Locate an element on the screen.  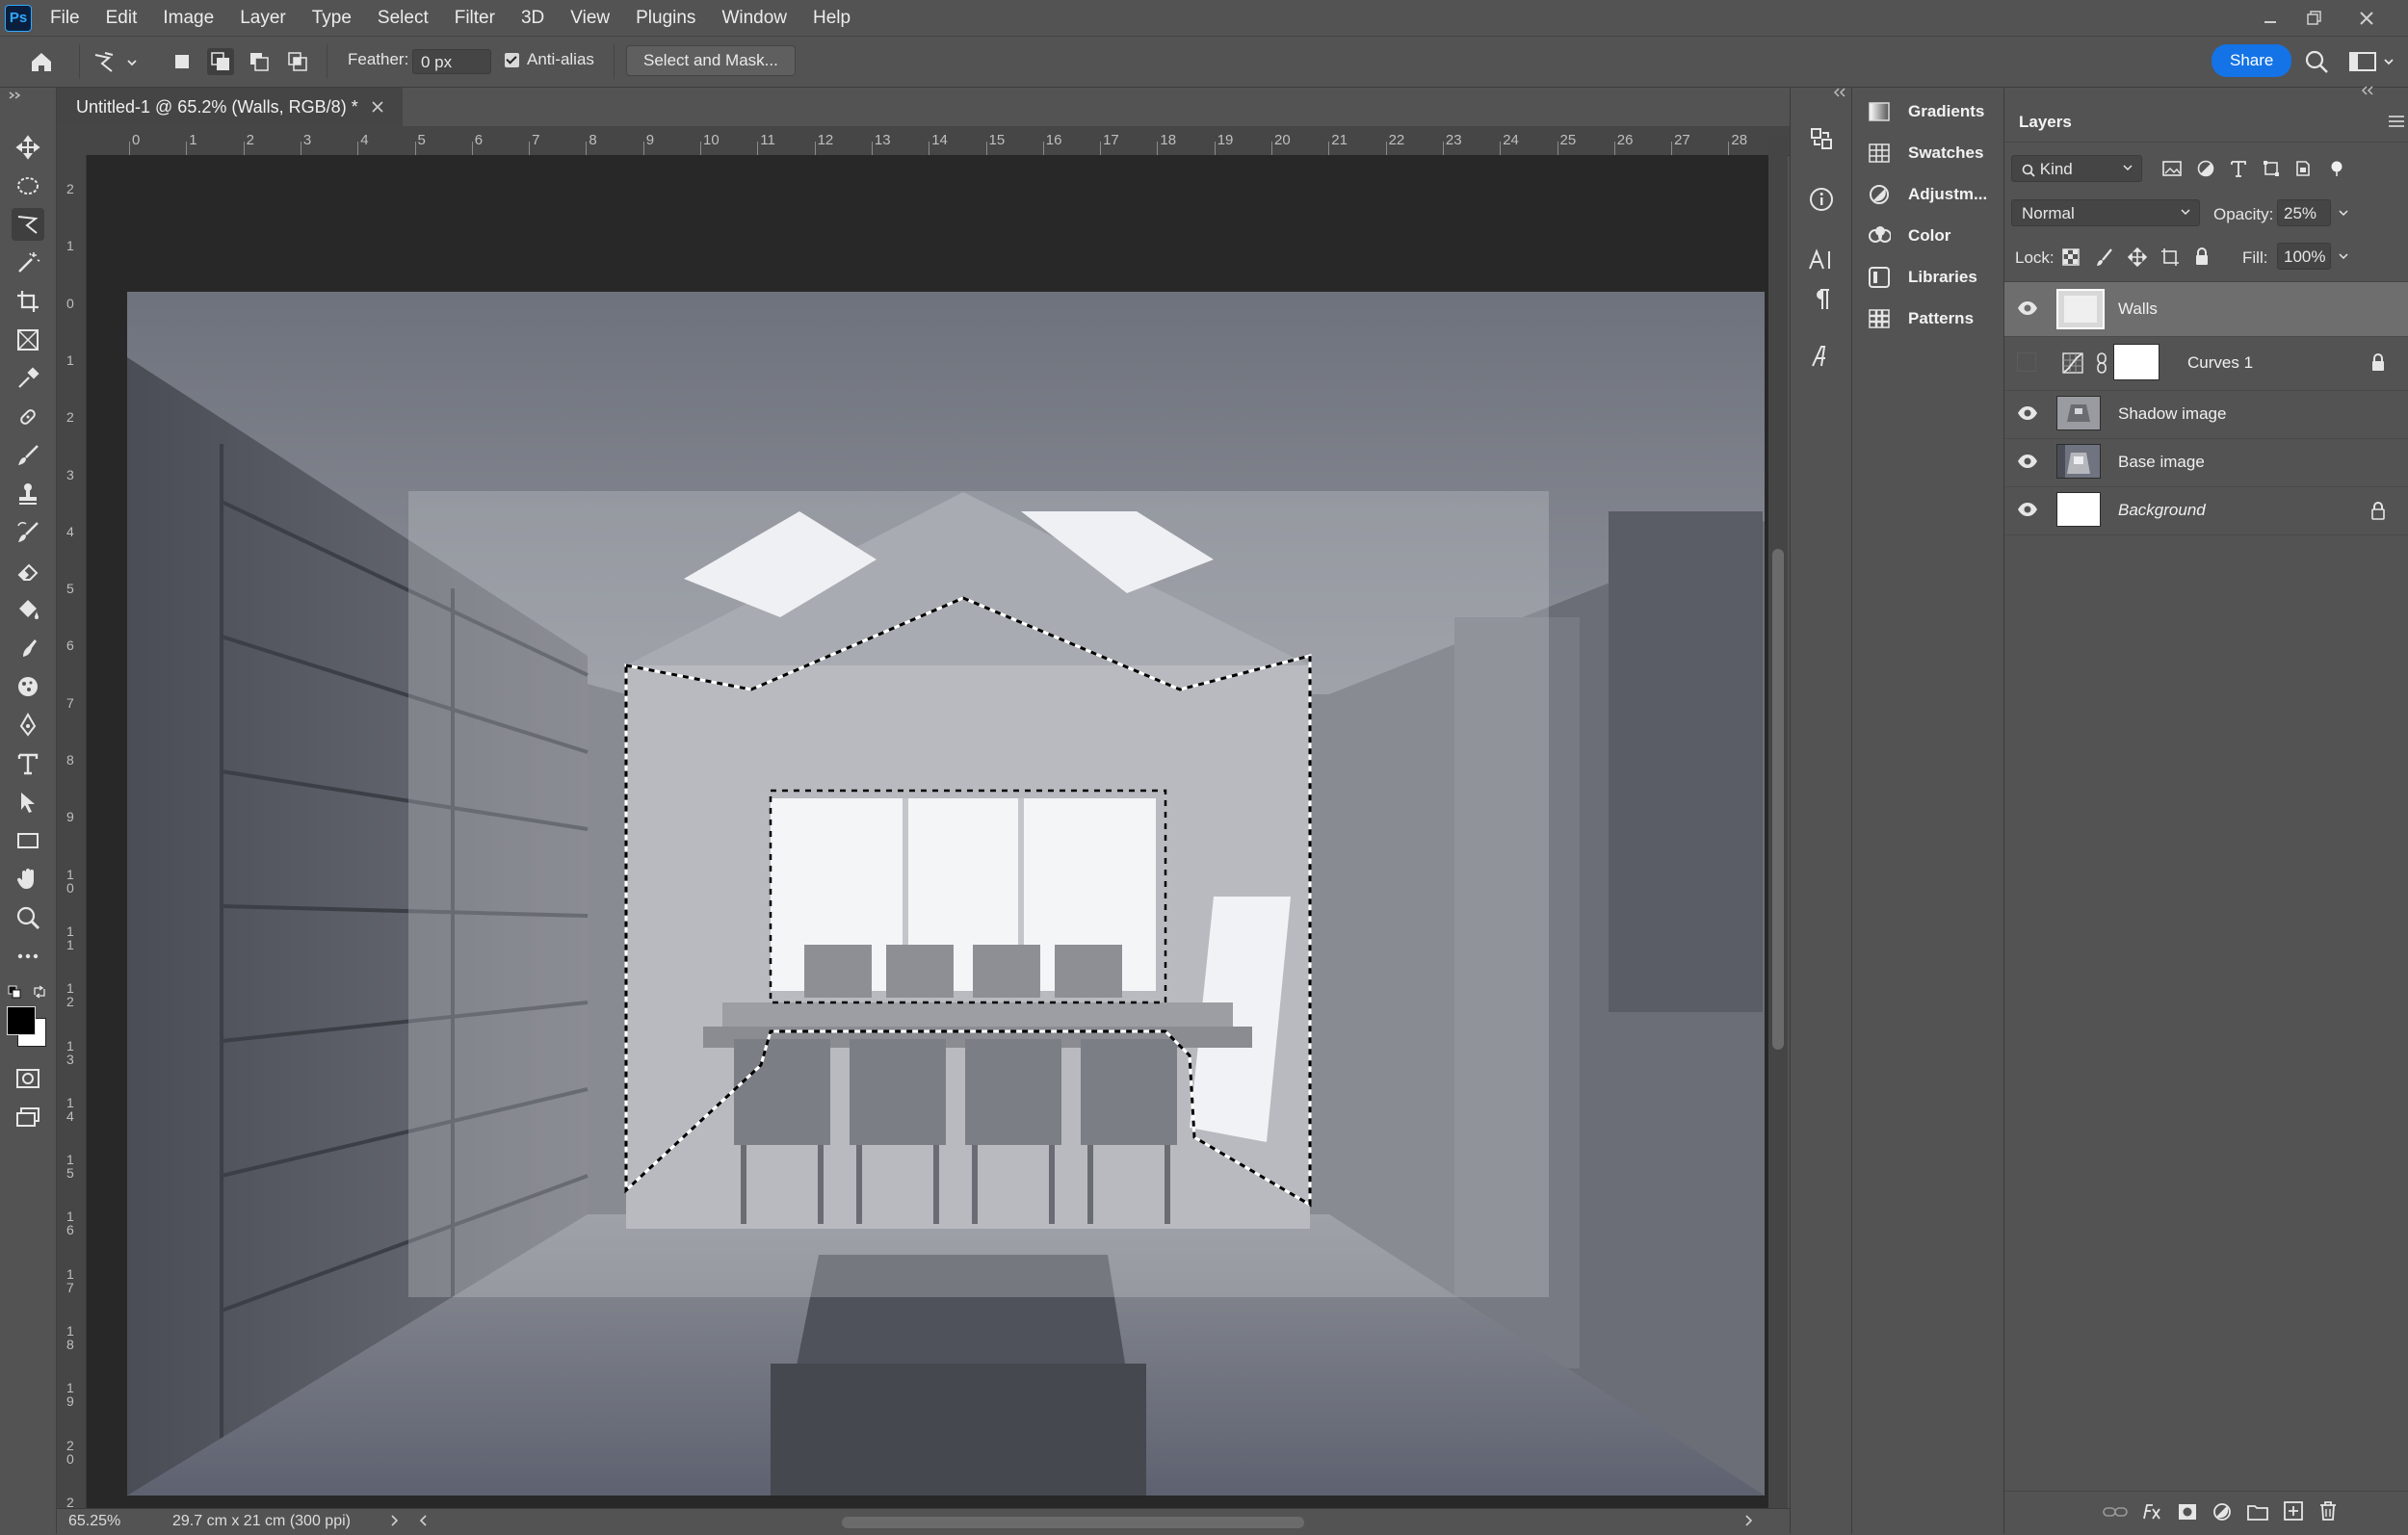
history-panel-icon is located at coordinates (1821, 138).